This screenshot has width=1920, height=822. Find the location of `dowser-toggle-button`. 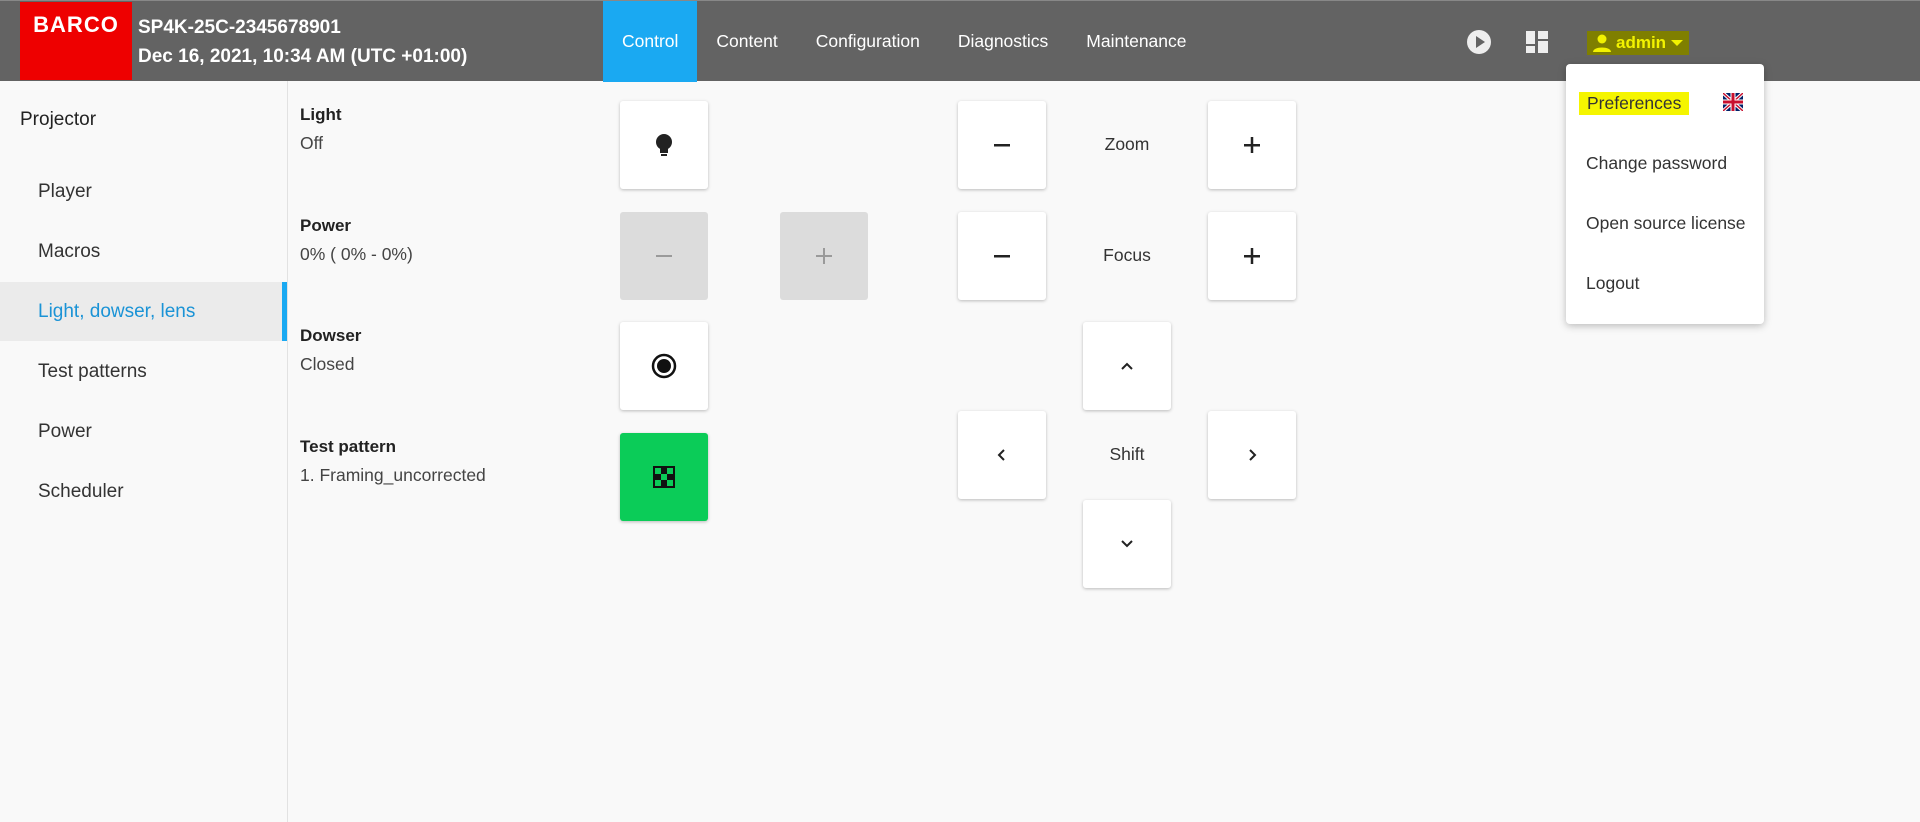

dowser-toggle-button is located at coordinates (664, 366).